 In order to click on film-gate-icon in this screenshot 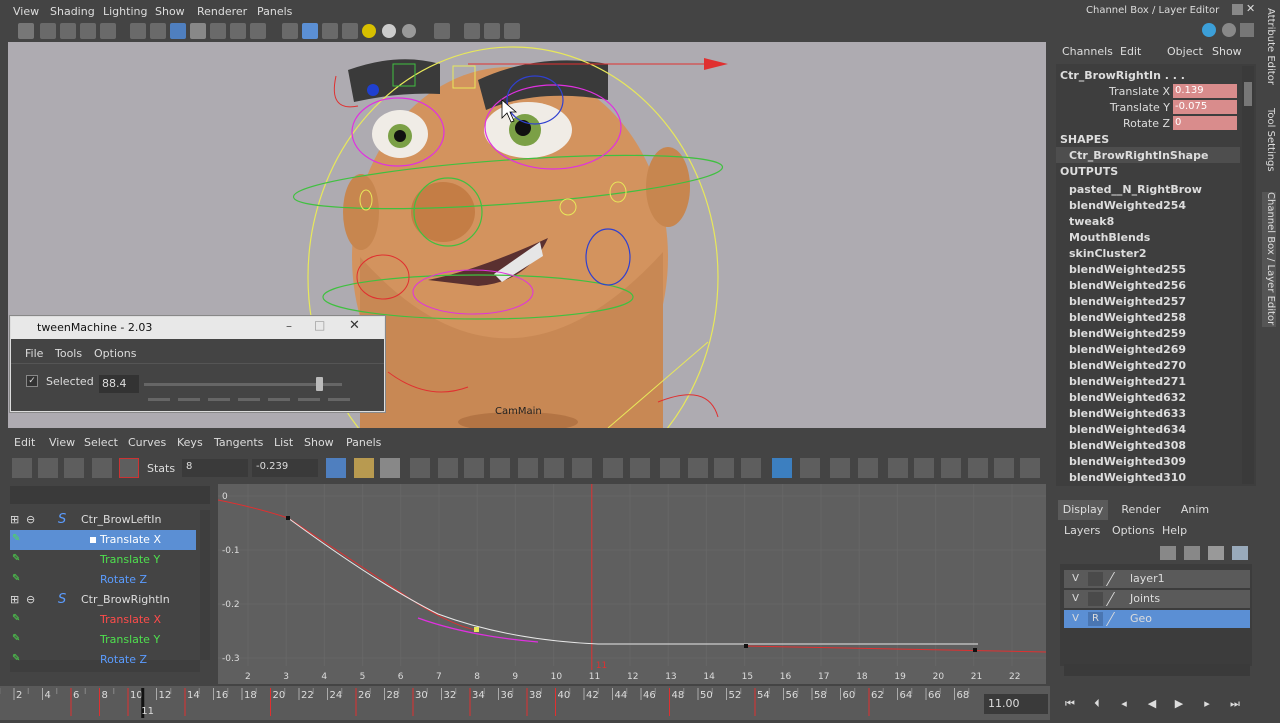, I will do `click(138, 31)`.